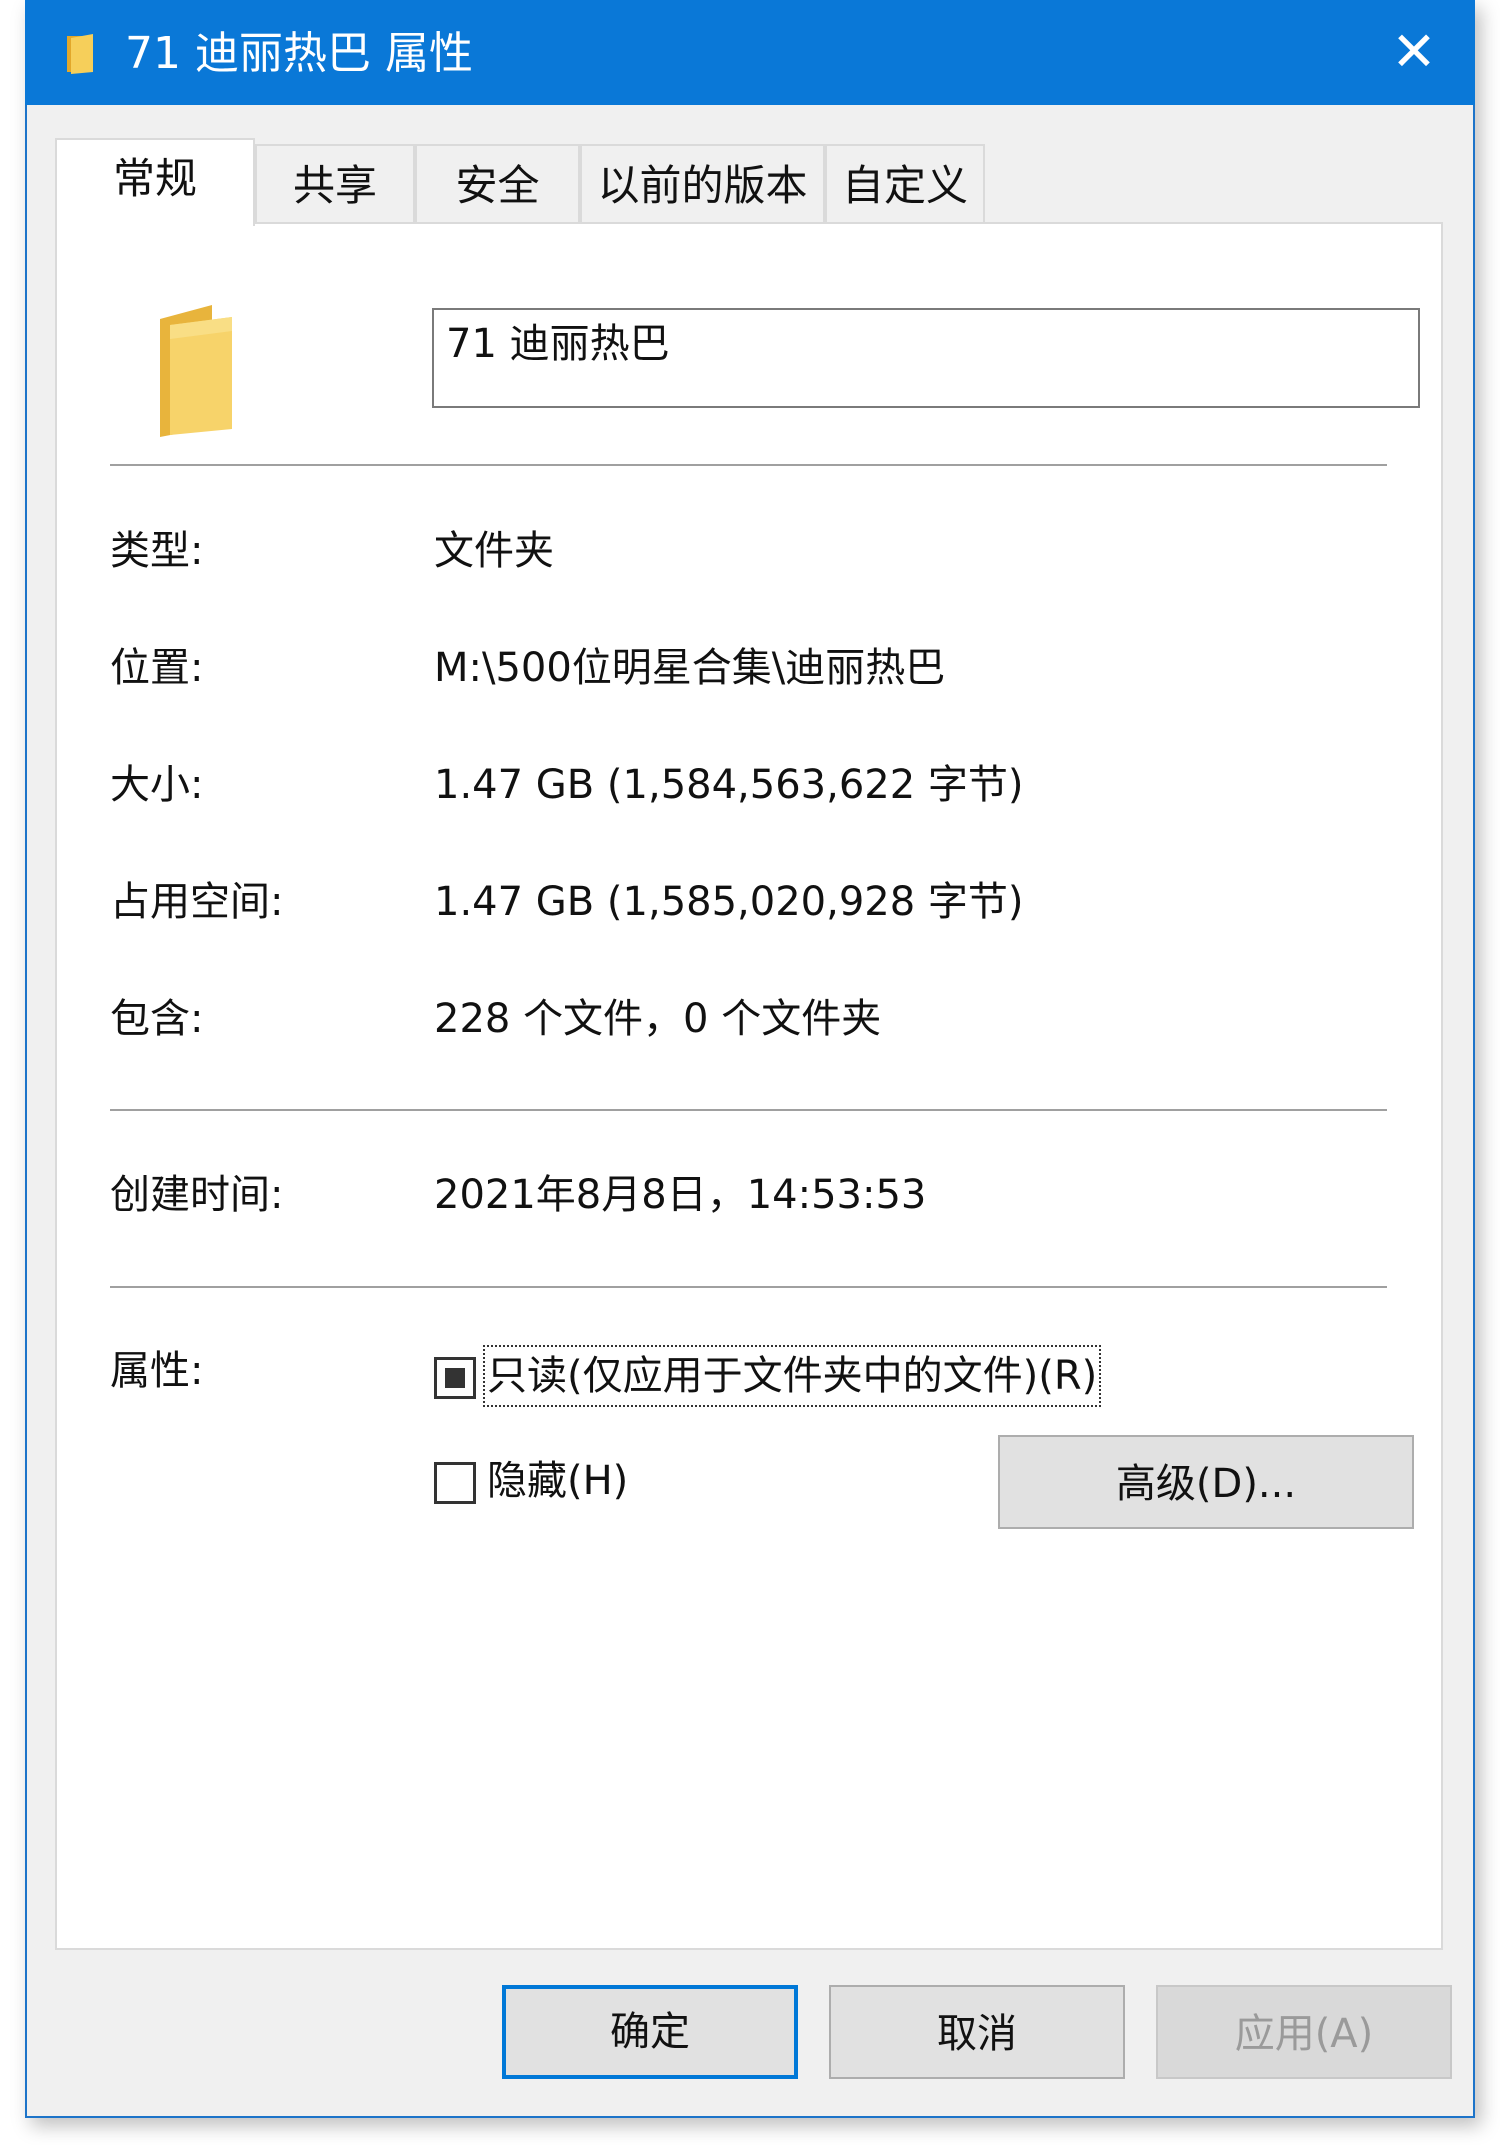 This screenshot has width=1500, height=2145. Describe the element at coordinates (702, 184) in the screenshot. I see `tab-previous-versions: 以前的版本` at that location.